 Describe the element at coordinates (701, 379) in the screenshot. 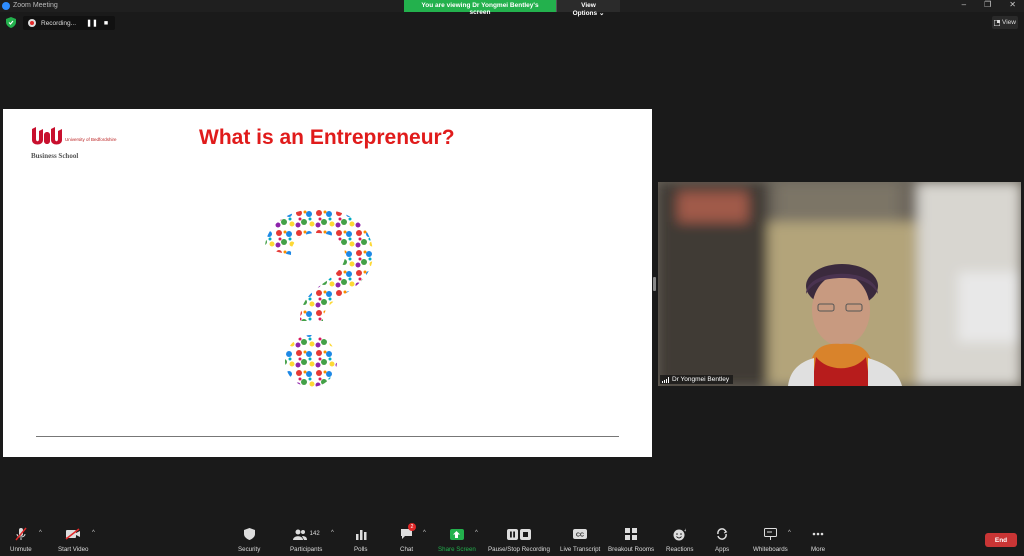

I see `participant-name: Dr Yongmei Bentley` at that location.